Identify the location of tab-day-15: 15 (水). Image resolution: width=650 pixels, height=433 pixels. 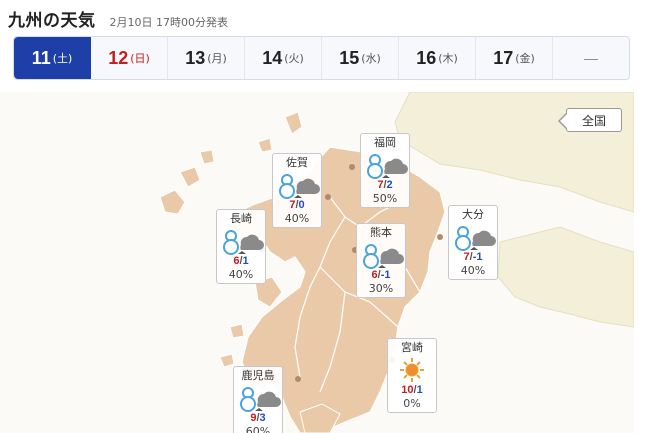
(360, 58).